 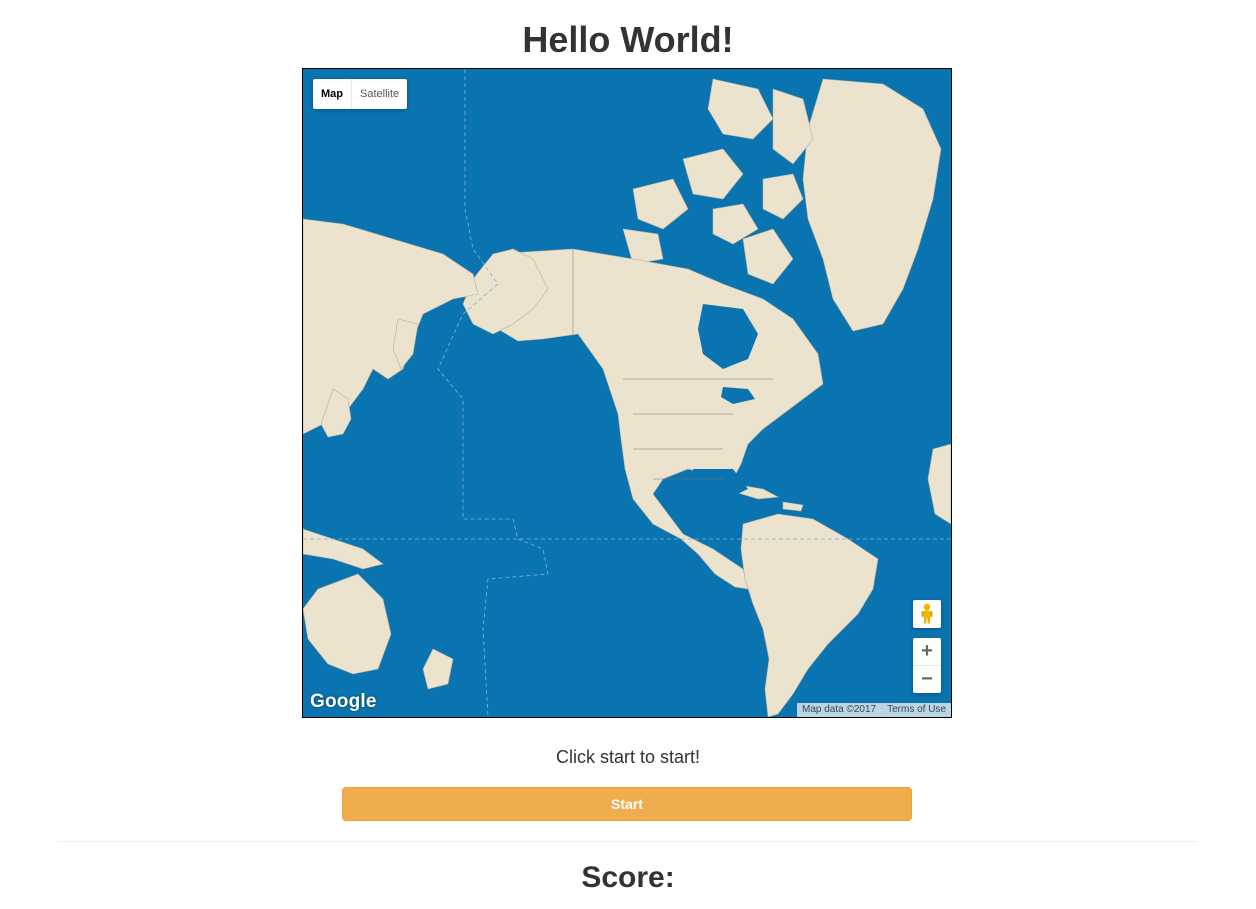 I want to click on map-type-satellite-button: Satellite, so click(x=379, y=94).